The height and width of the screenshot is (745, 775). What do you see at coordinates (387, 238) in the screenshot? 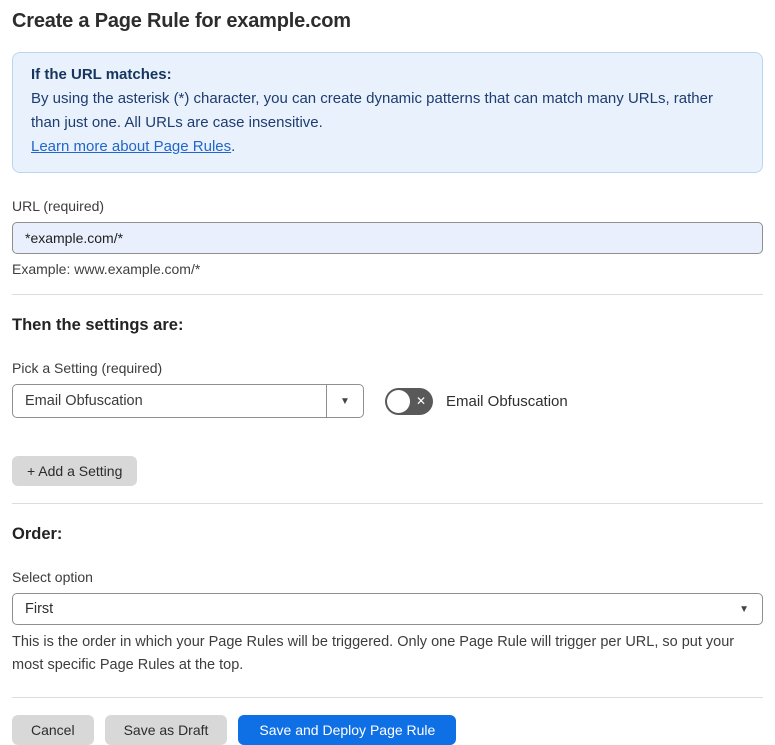
I see `url-input` at bounding box center [387, 238].